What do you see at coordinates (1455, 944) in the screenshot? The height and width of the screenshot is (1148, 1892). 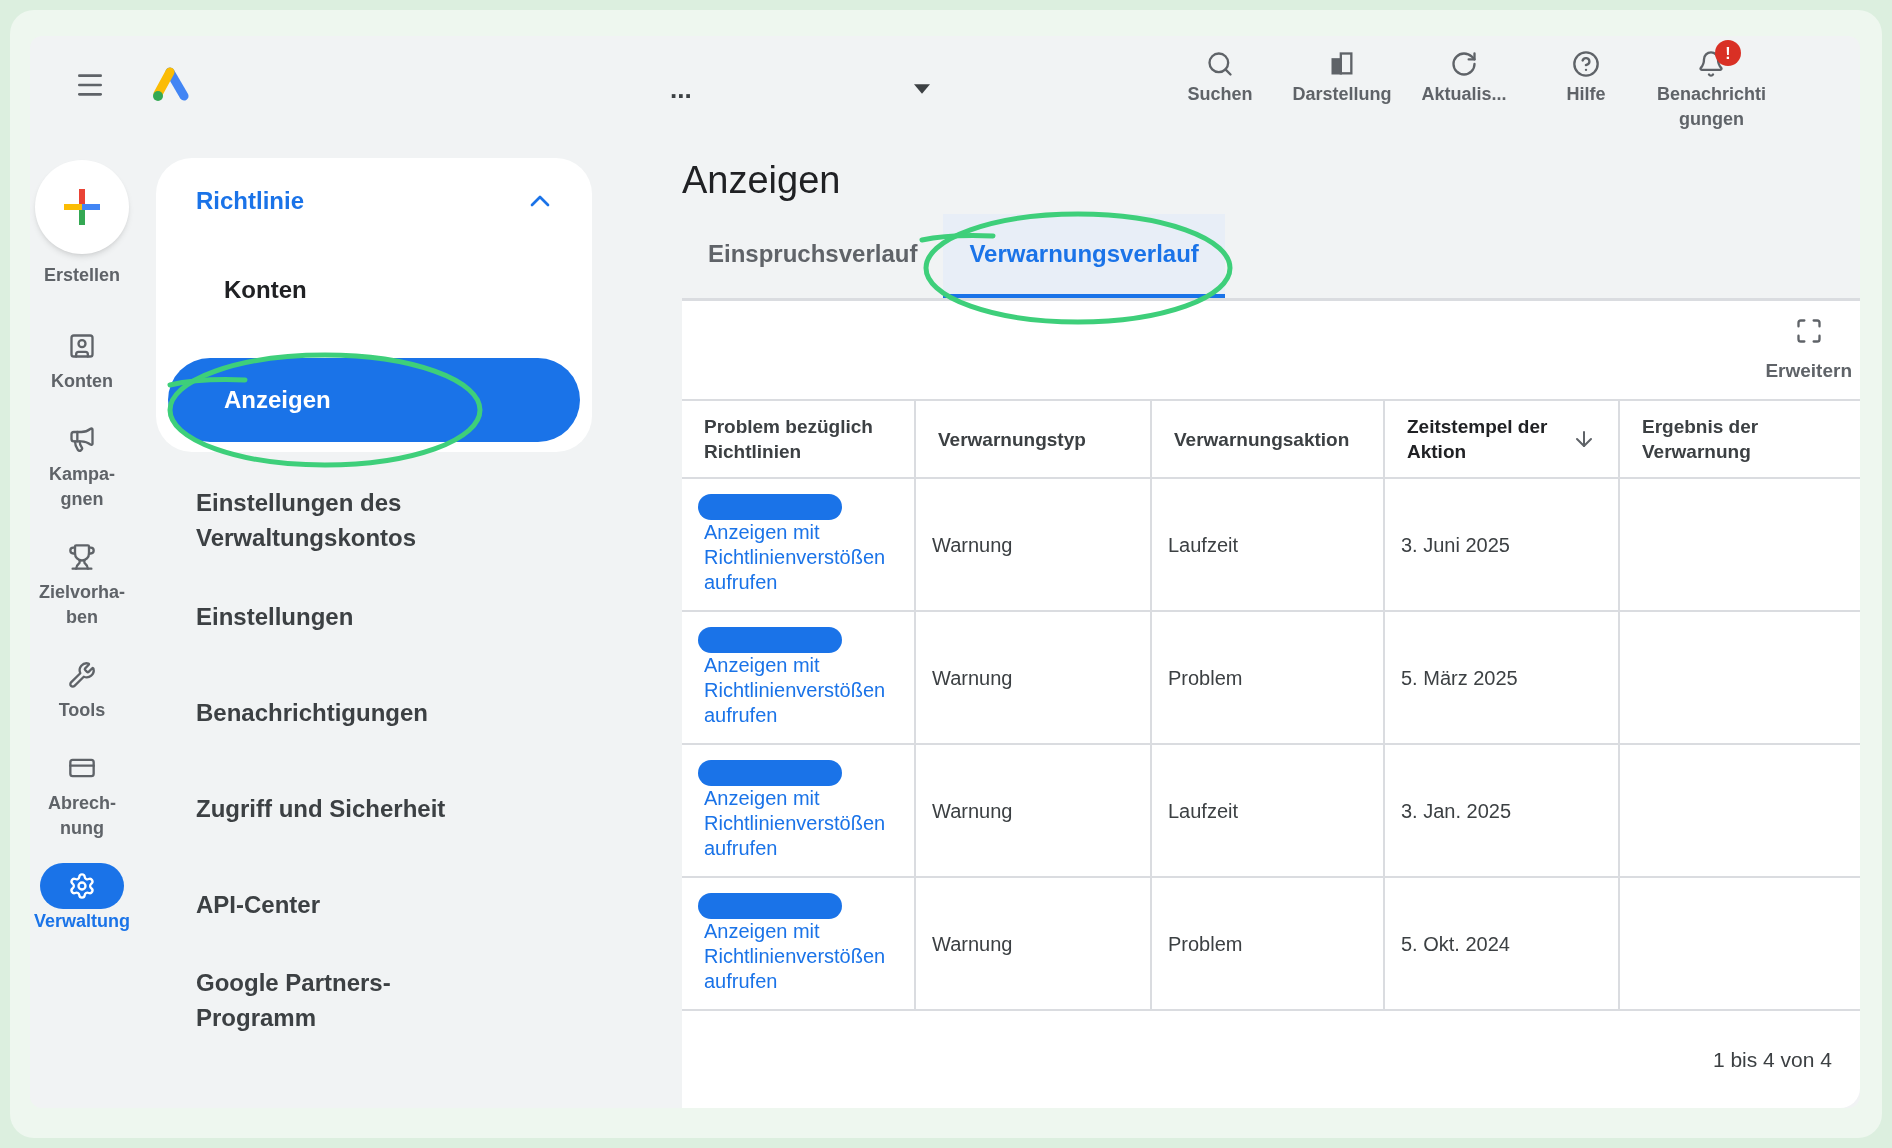 I see `table-cell-text: 5. Okt. 2024` at bounding box center [1455, 944].